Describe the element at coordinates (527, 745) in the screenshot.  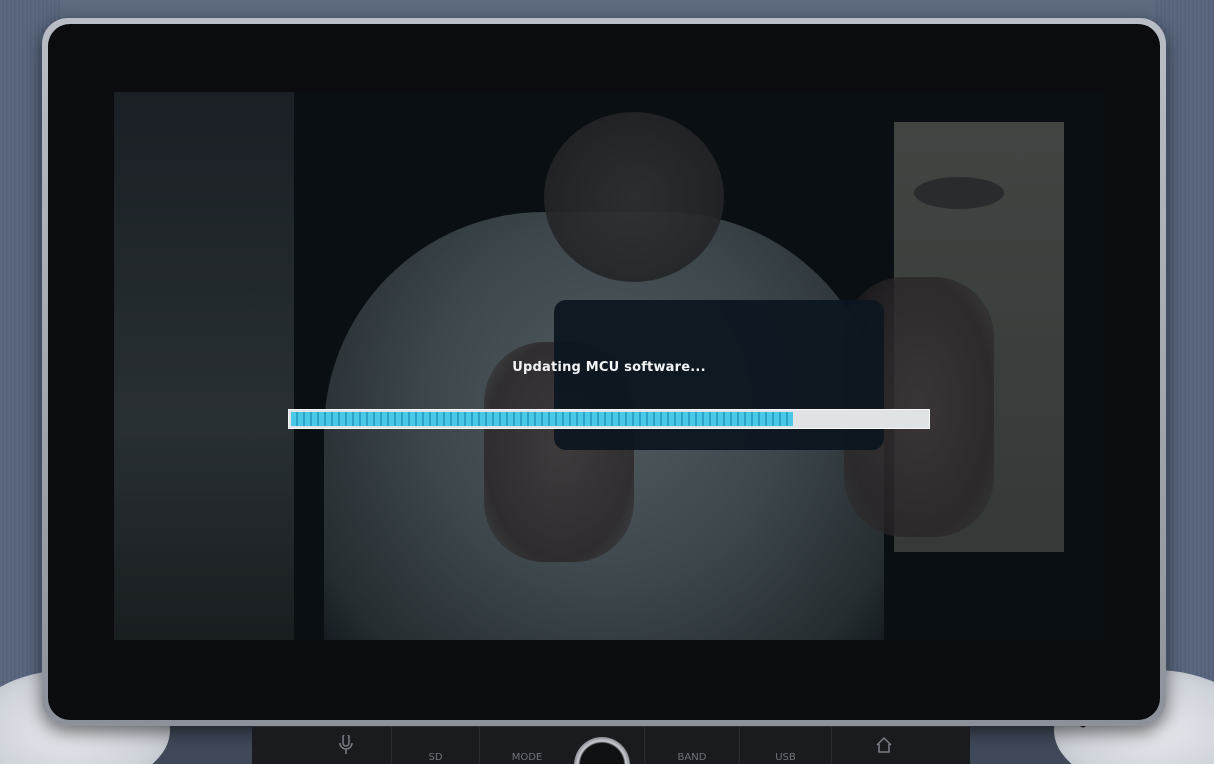
I see `mode-button: MODE` at that location.